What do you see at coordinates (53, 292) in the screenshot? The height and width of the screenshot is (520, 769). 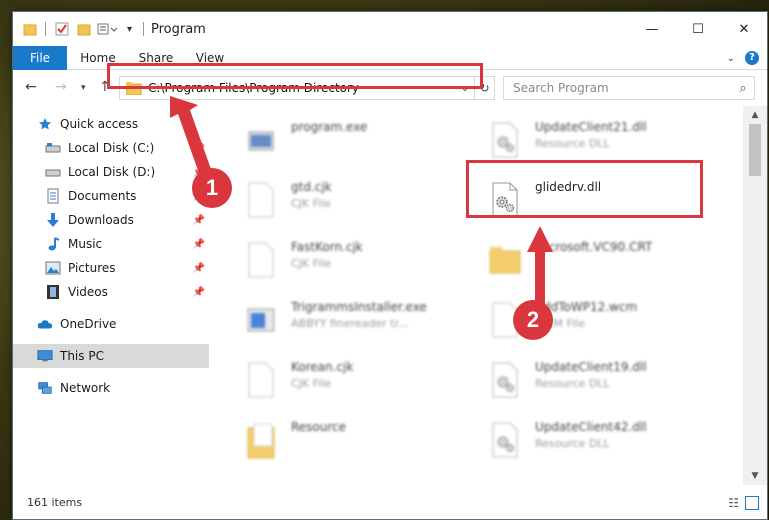 I see `videos-icon` at bounding box center [53, 292].